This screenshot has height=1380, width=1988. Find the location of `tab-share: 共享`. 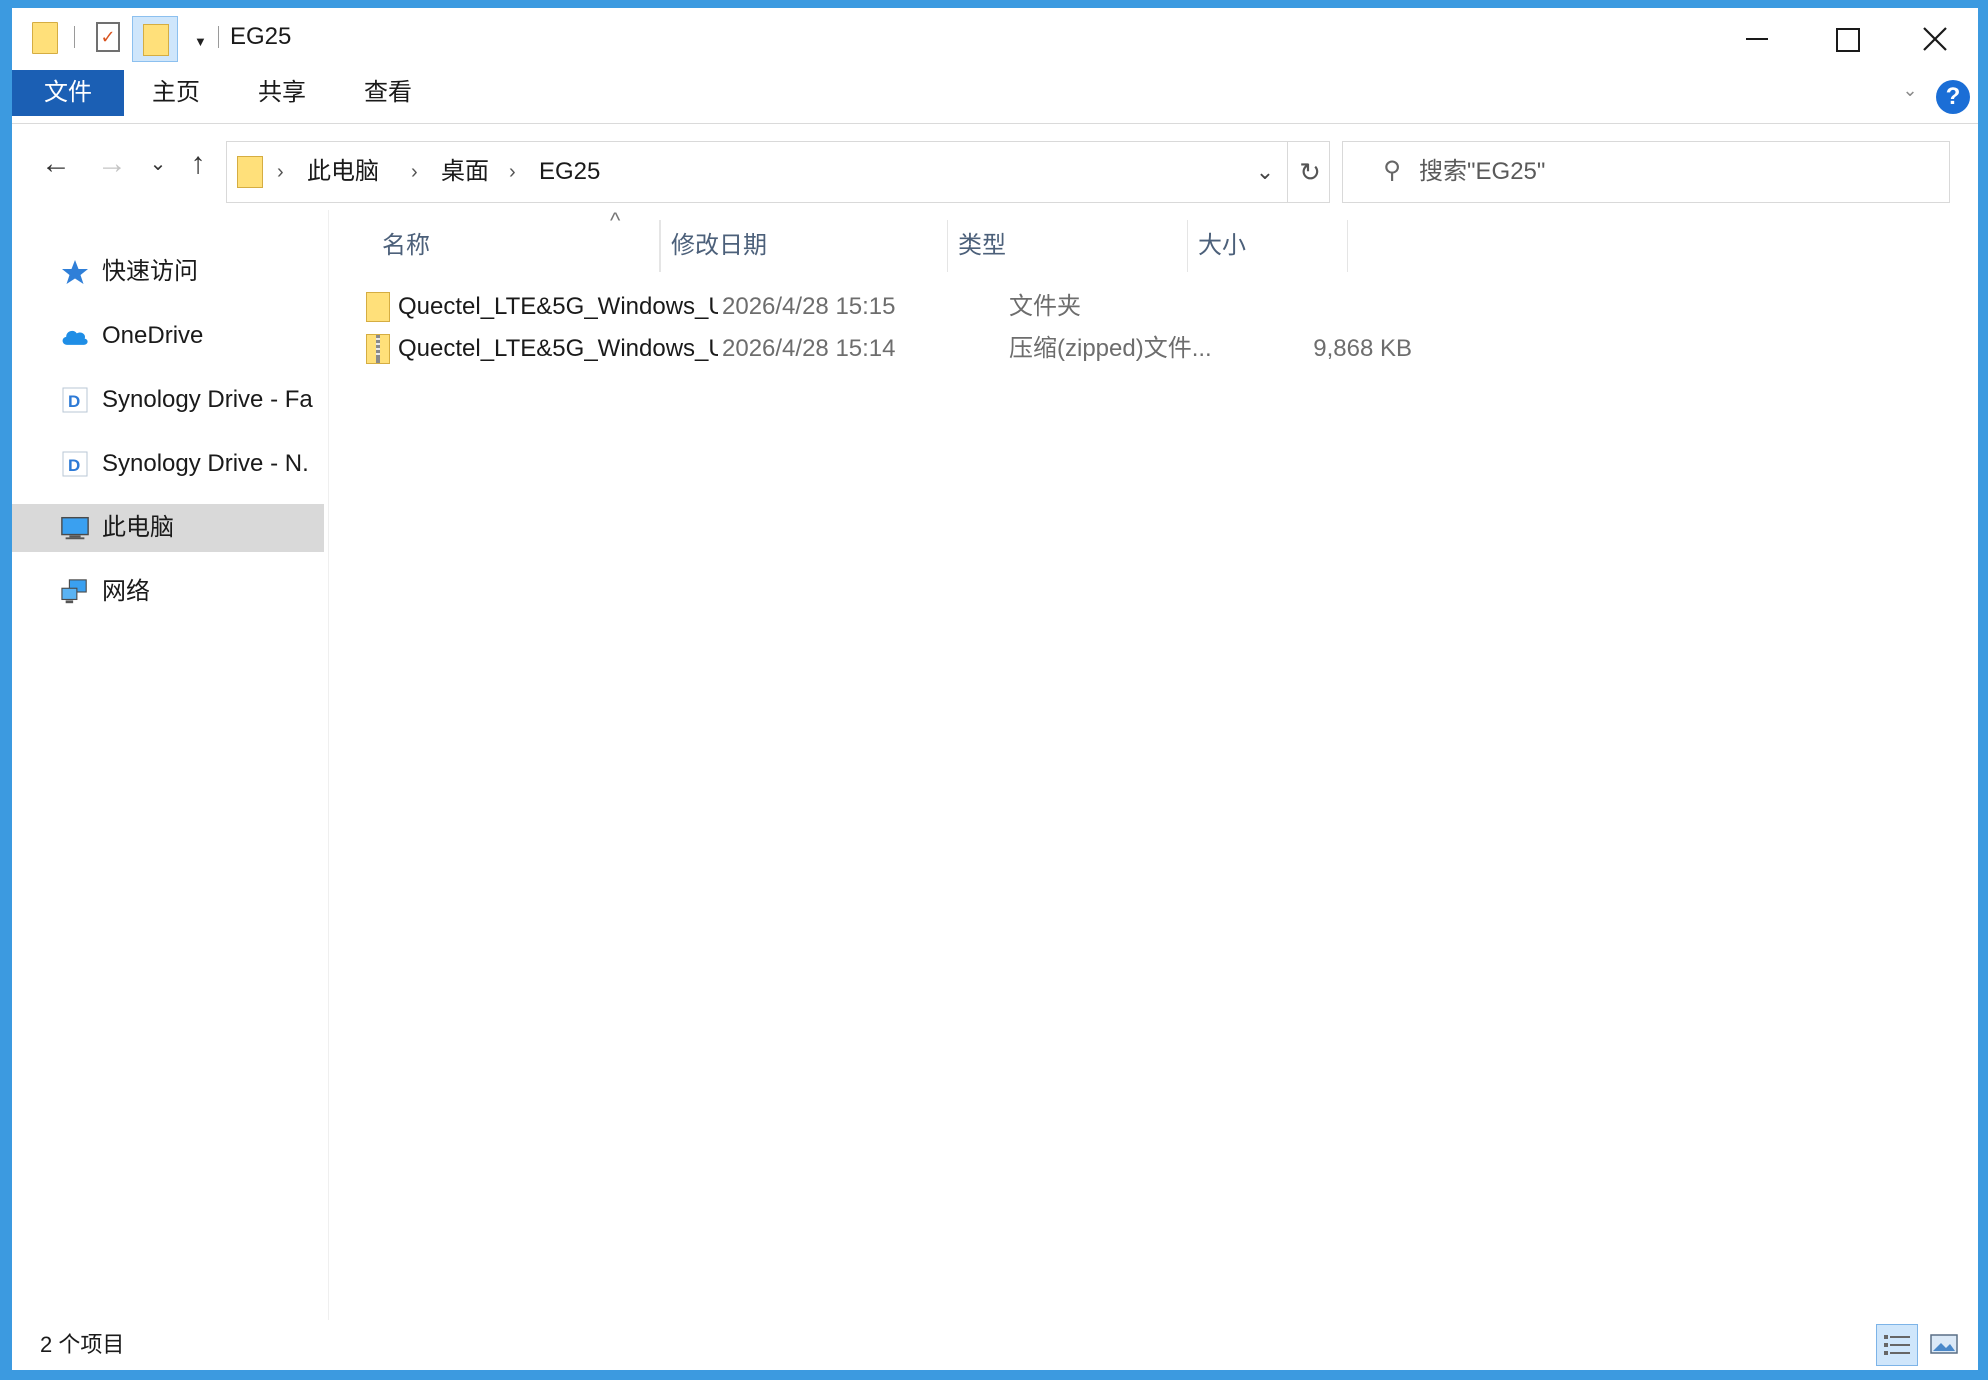

tab-share: 共享 is located at coordinates (282, 93).